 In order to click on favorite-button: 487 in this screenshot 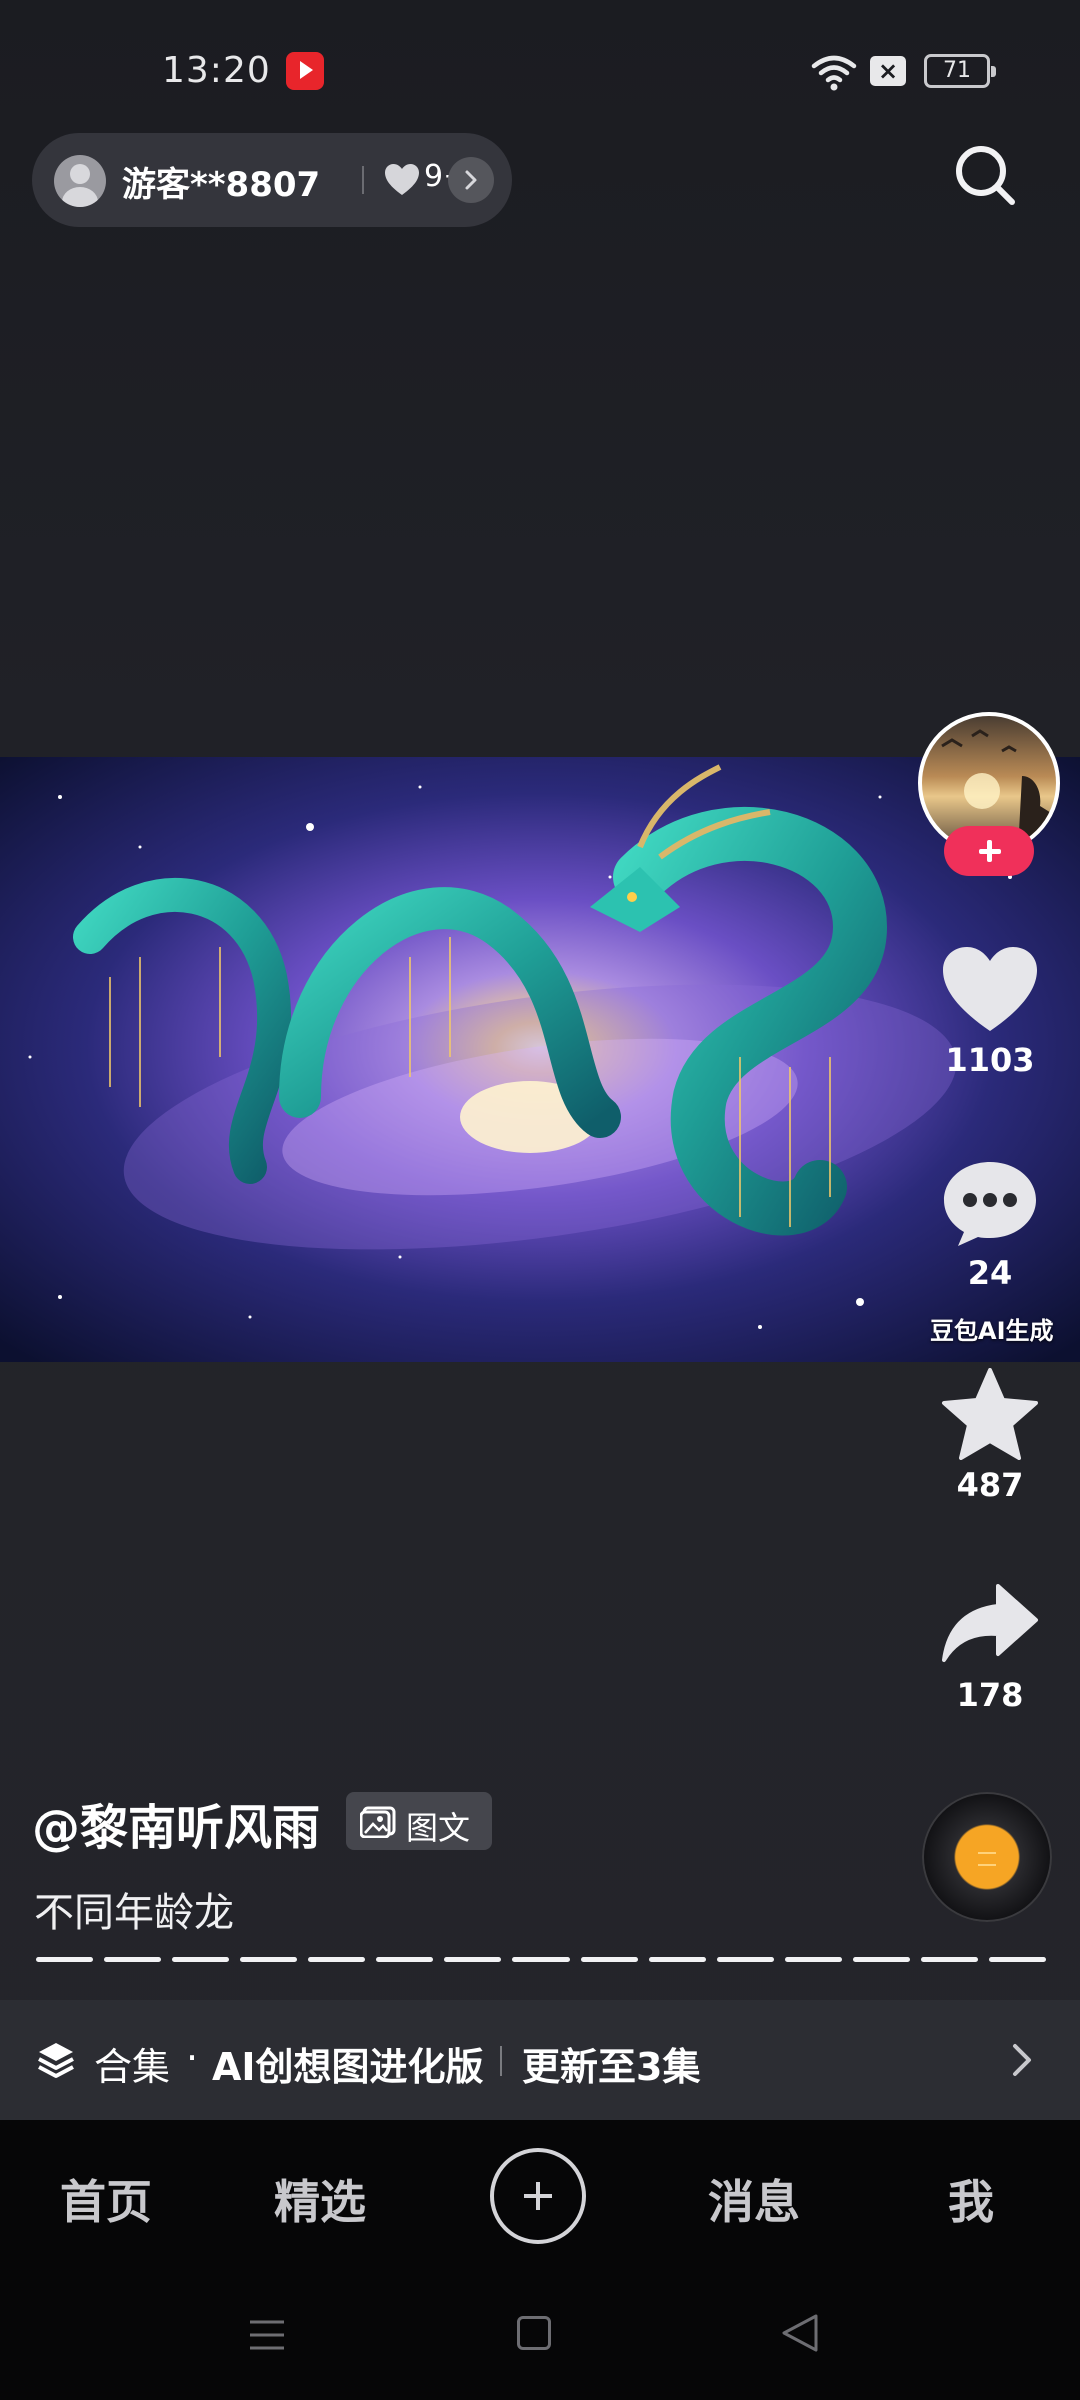, I will do `click(990, 1436)`.